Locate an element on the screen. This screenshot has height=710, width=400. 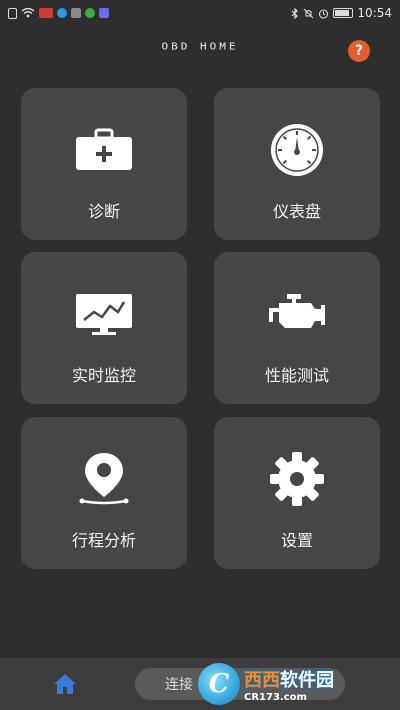
monitor-chart-icon is located at coordinates (104, 314).